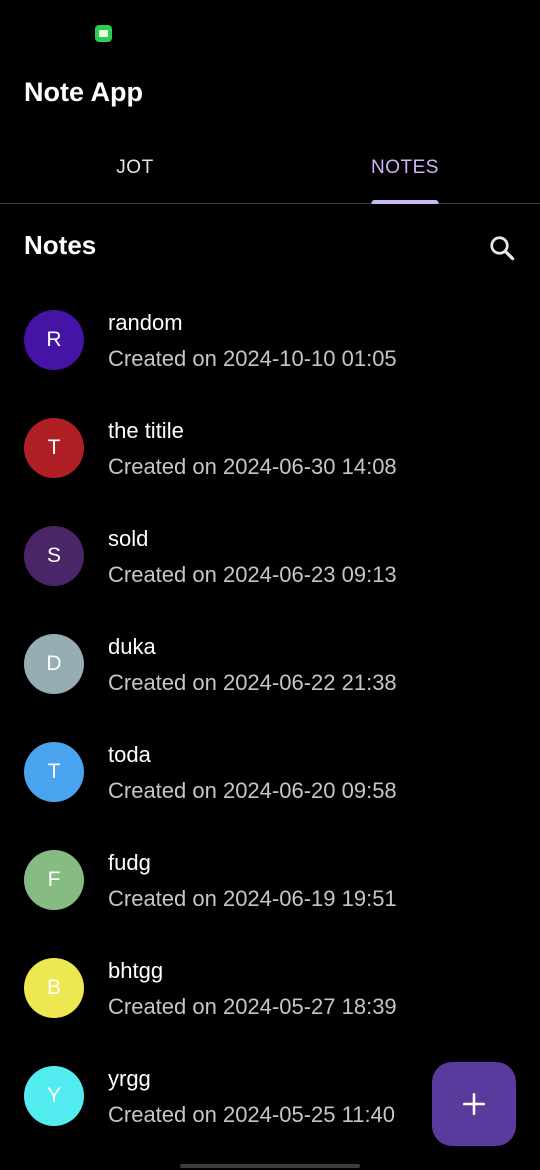 This screenshot has width=540, height=1170. What do you see at coordinates (54, 340) in the screenshot?
I see `note-avatar: R` at bounding box center [54, 340].